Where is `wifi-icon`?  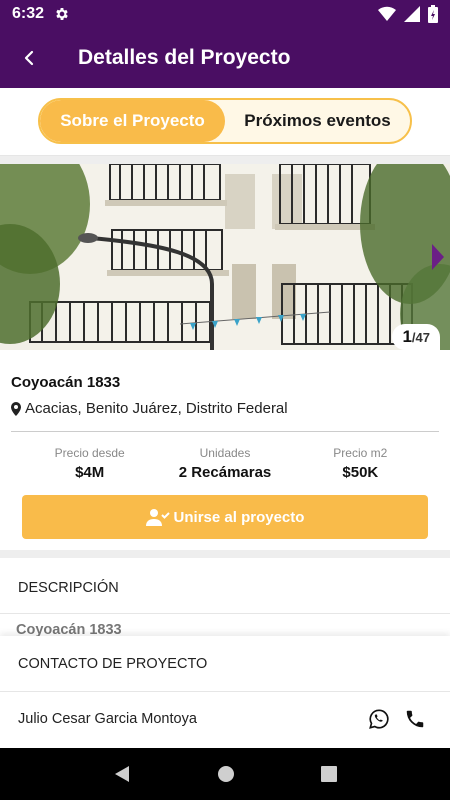
wifi-icon is located at coordinates (387, 14).